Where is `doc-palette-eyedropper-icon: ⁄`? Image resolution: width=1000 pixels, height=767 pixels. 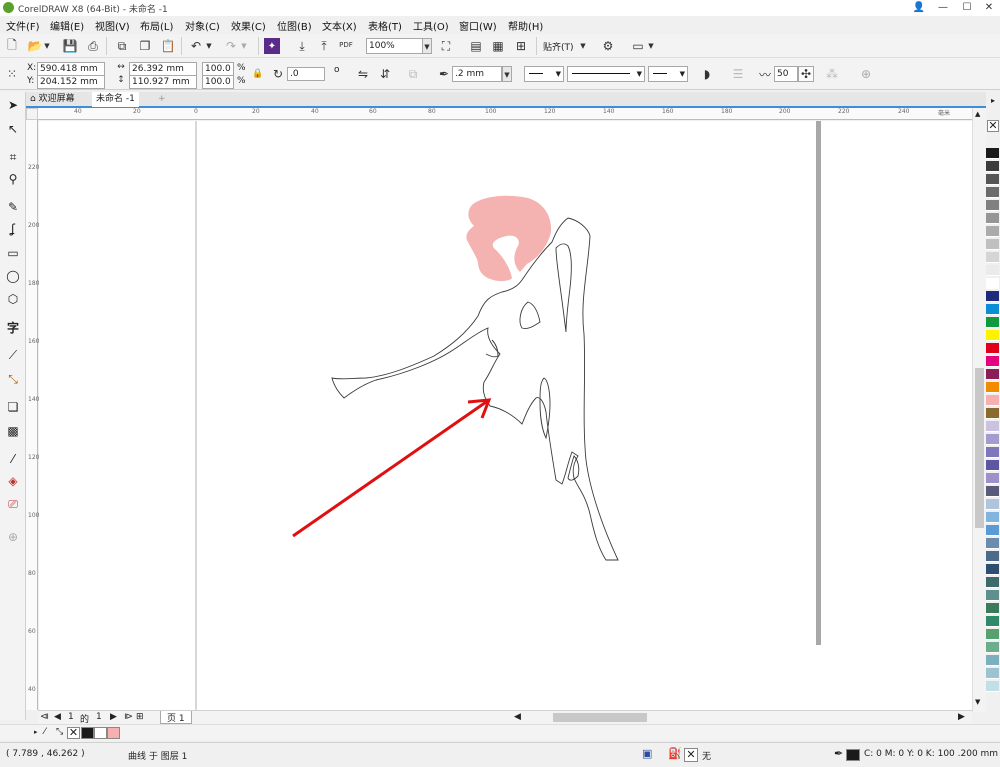 doc-palette-eyedropper-icon: ⁄ is located at coordinates (45, 732).